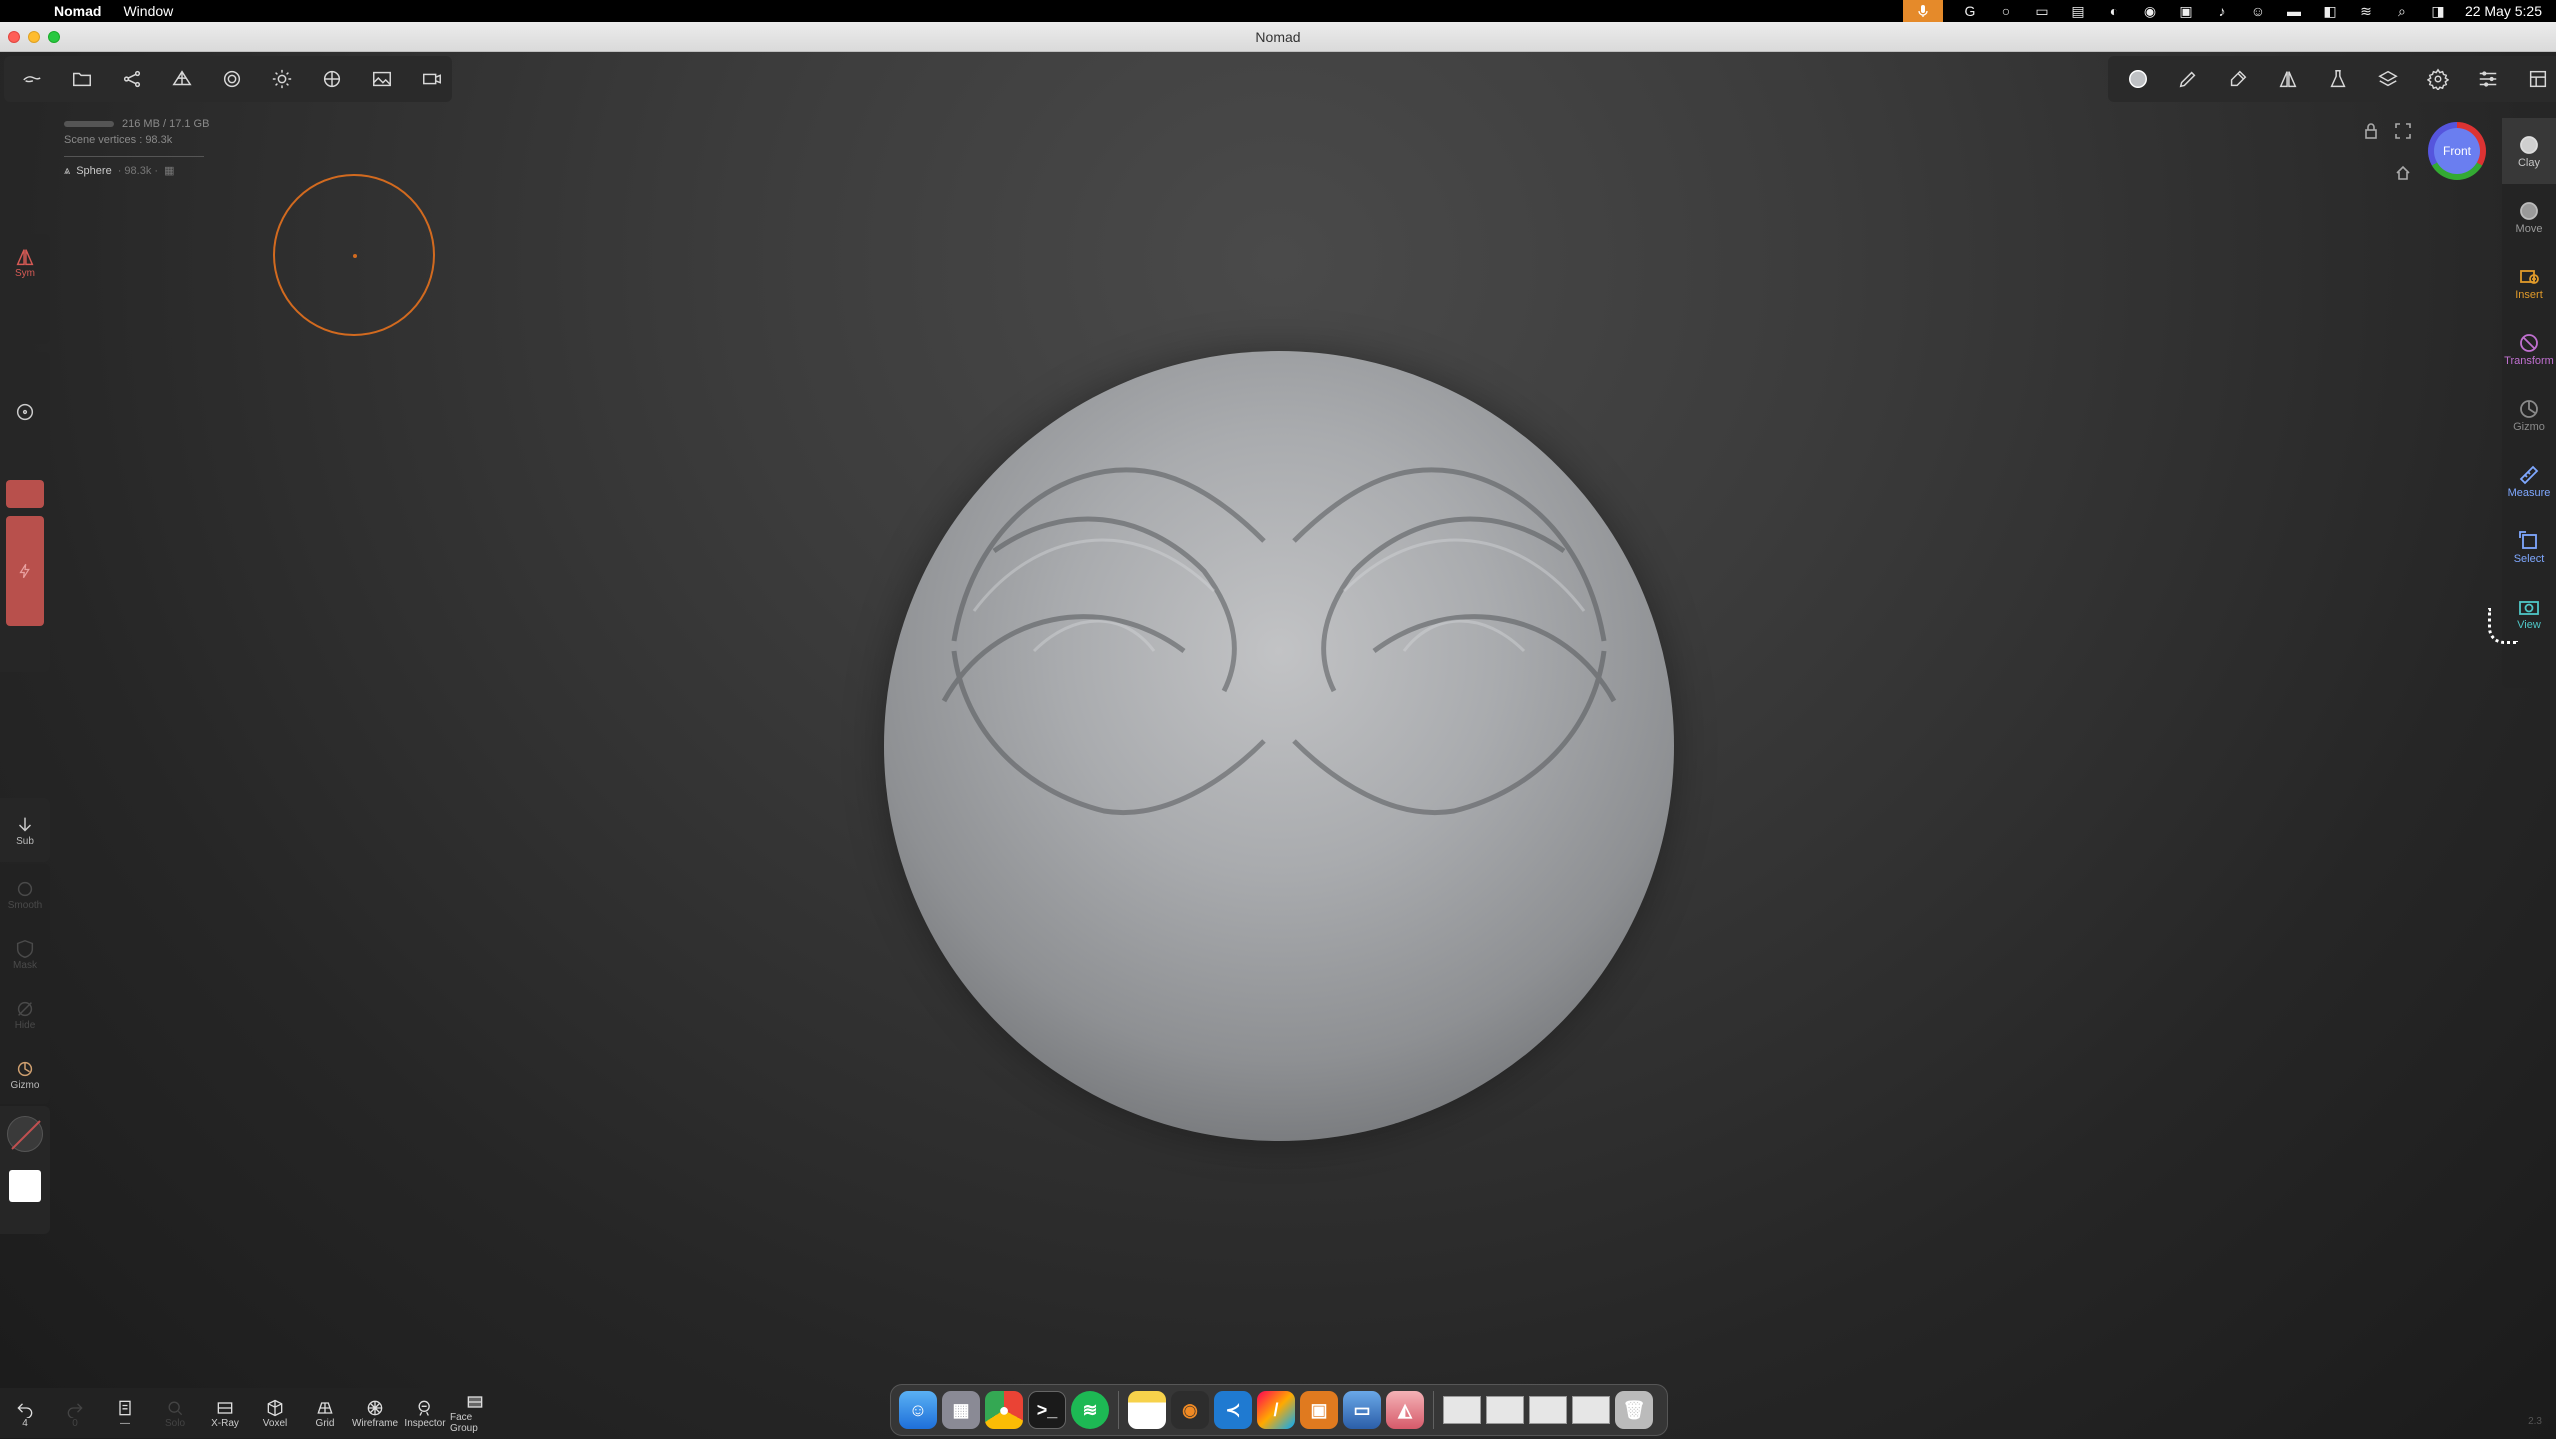  What do you see at coordinates (918, 1410) in the screenshot?
I see `dock-finder-icon: ☺` at bounding box center [918, 1410].